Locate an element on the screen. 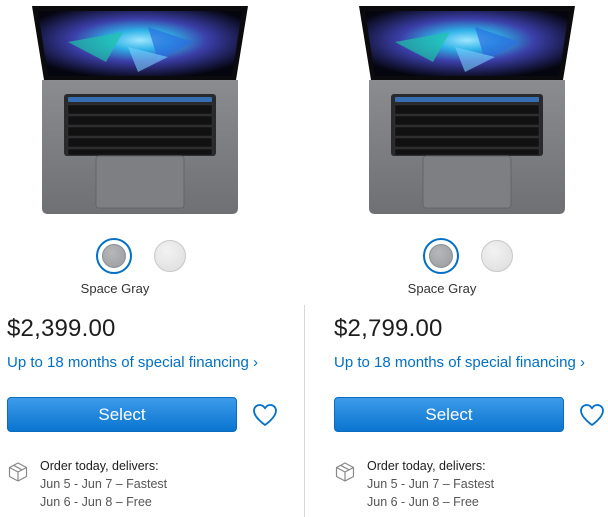 Image resolution: width=608 pixels, height=517 pixels. price: $2,799.00 is located at coordinates (388, 328).